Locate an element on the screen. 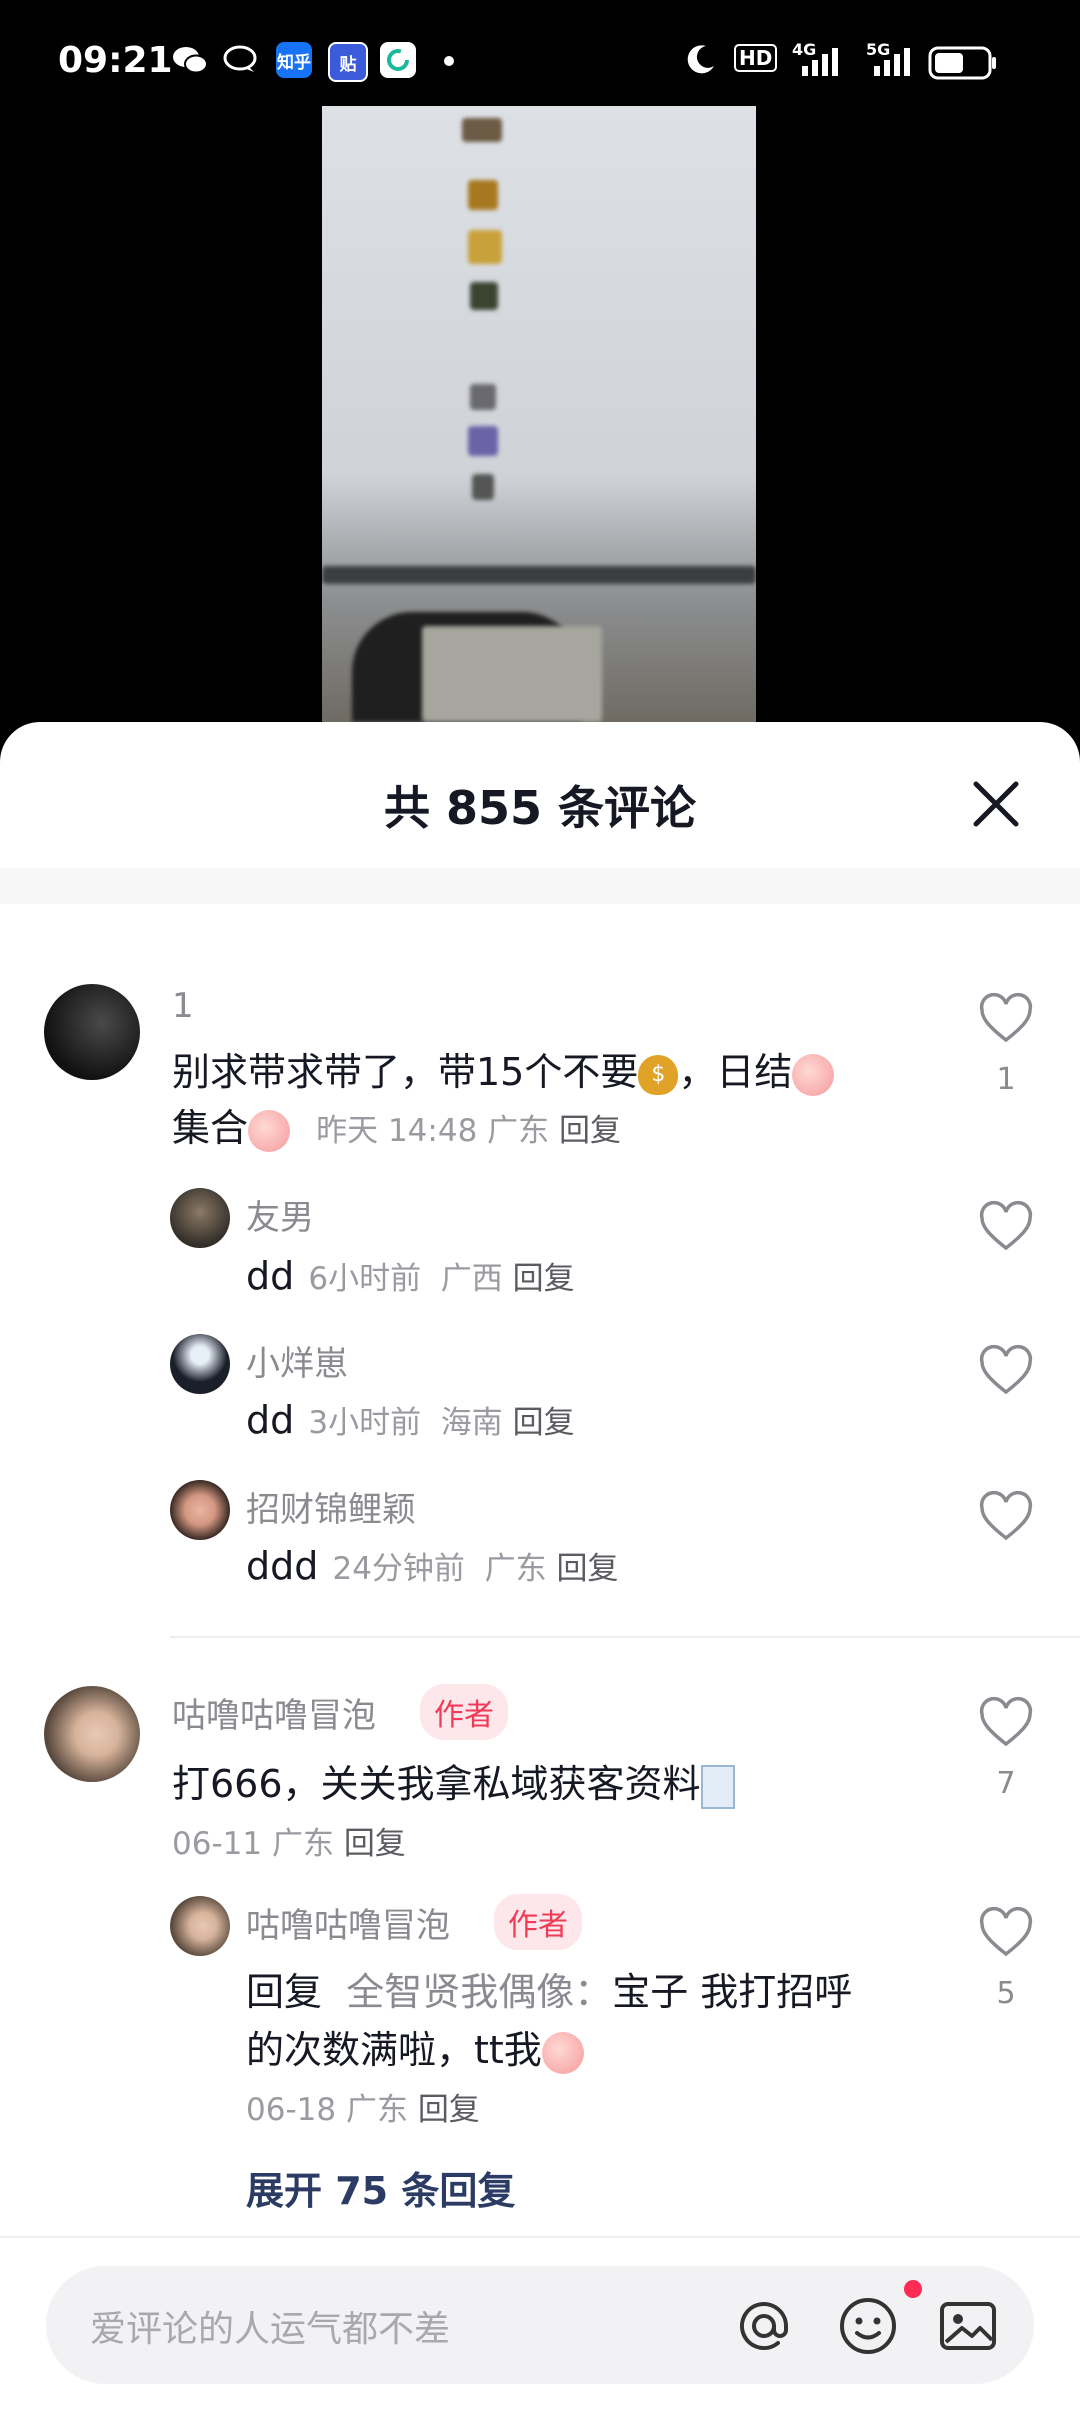 The image size is (1080, 2414). image-icon is located at coordinates (968, 2326).